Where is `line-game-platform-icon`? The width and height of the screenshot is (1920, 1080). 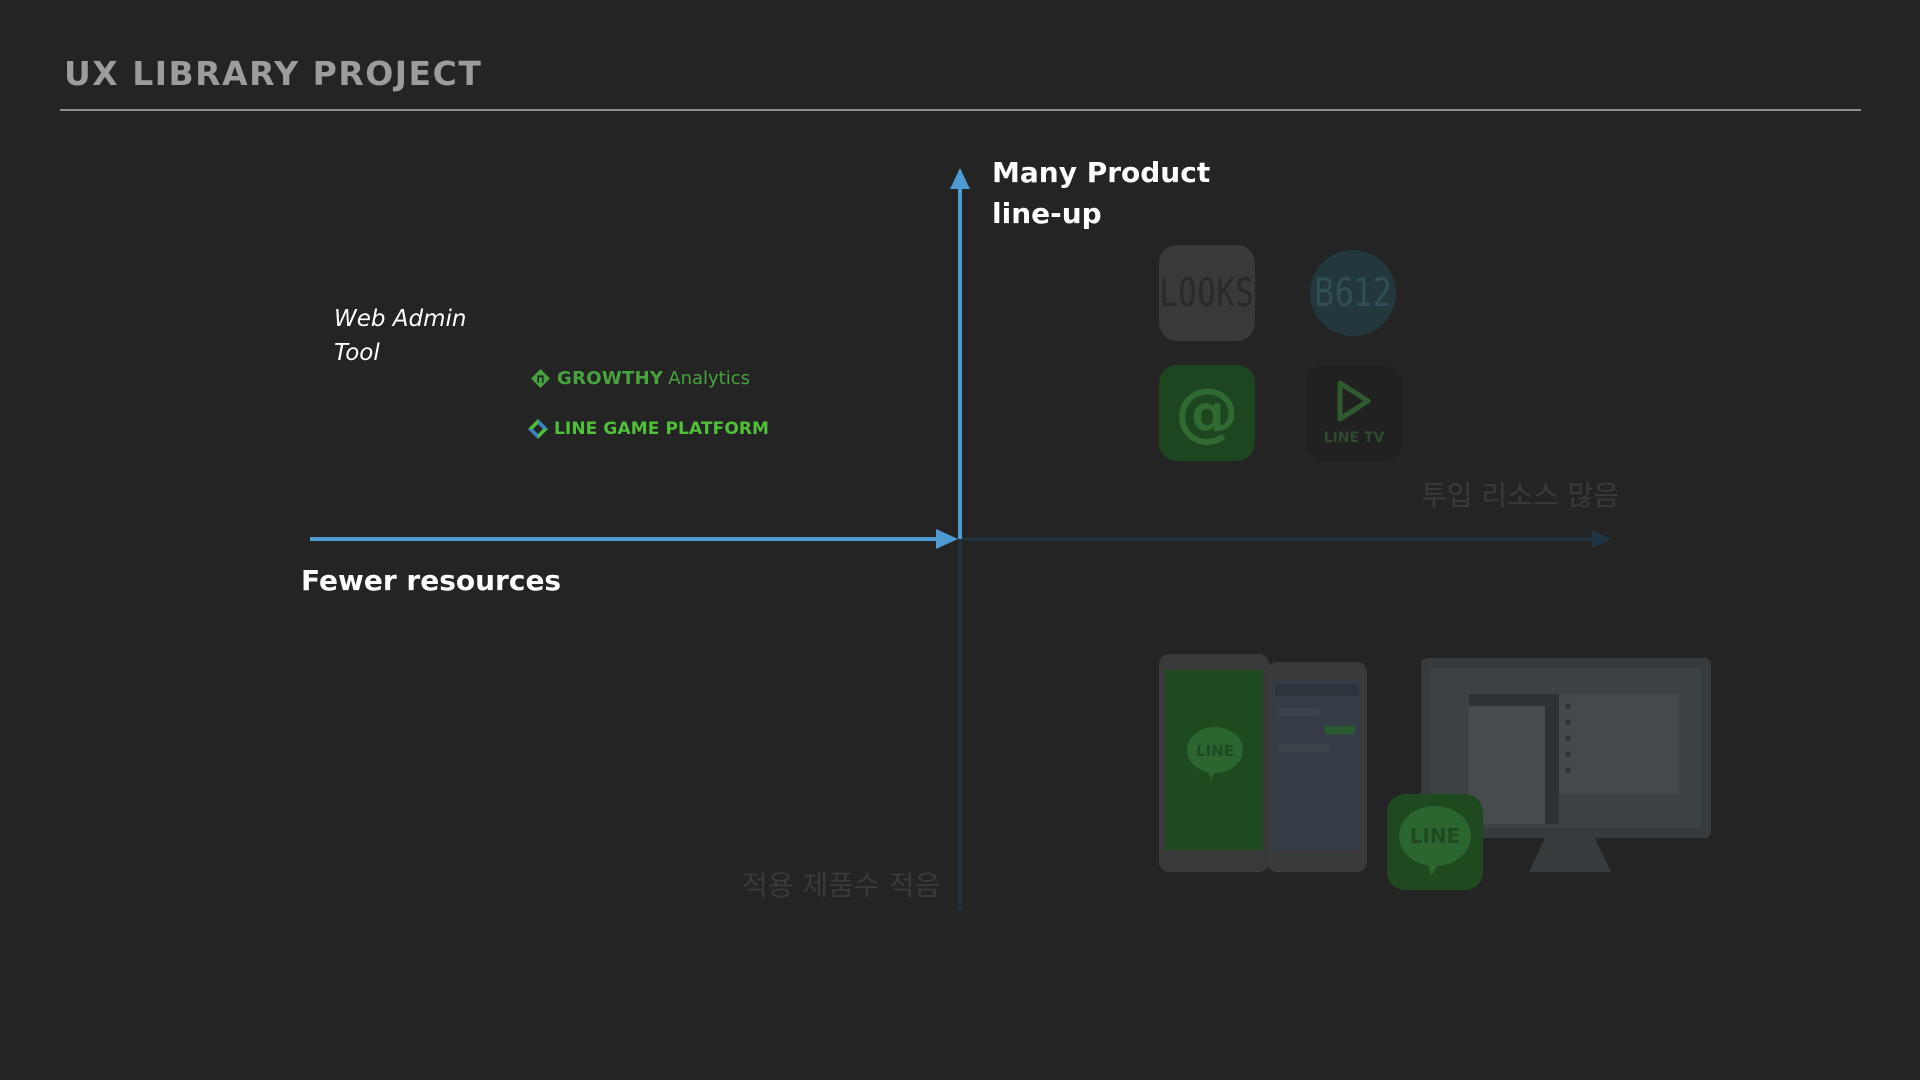 line-game-platform-icon is located at coordinates (538, 429).